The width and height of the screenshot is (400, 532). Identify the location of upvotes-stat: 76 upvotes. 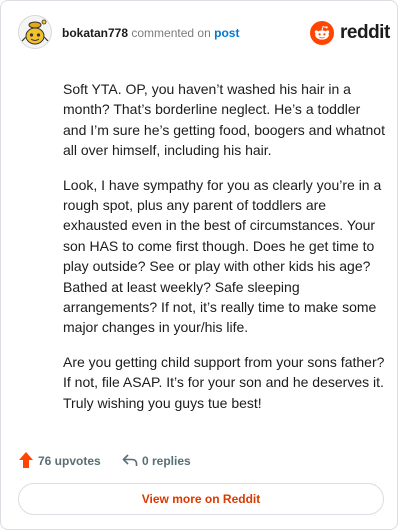
(66, 461).